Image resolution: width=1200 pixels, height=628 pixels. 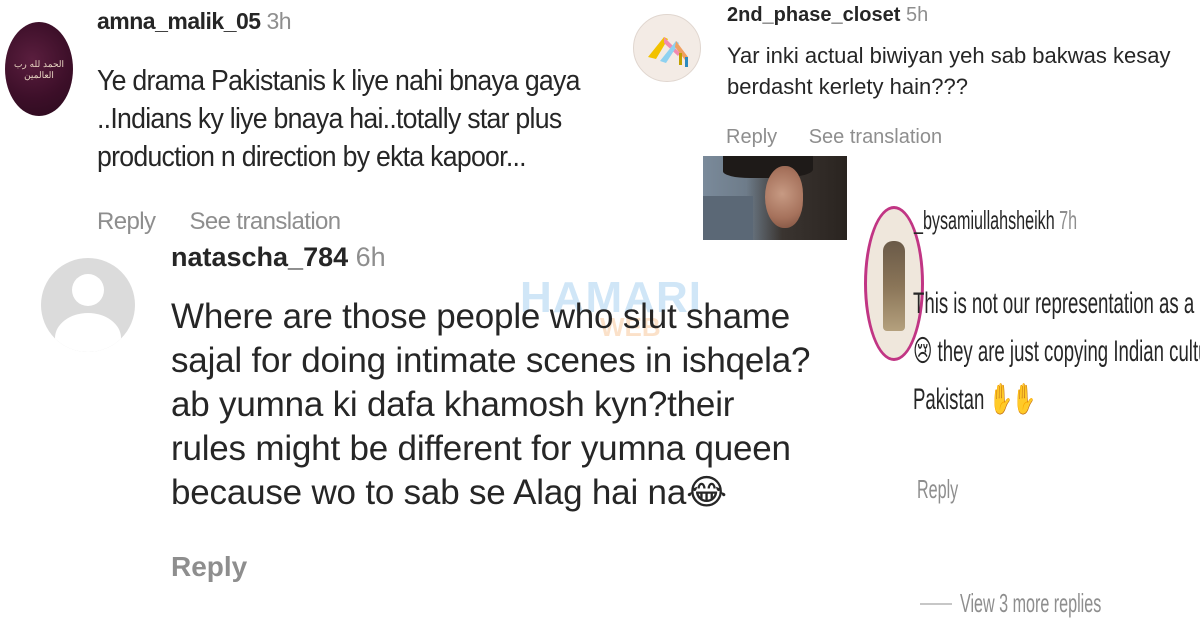 I want to click on timestamp: 7h, so click(x=1068, y=220).